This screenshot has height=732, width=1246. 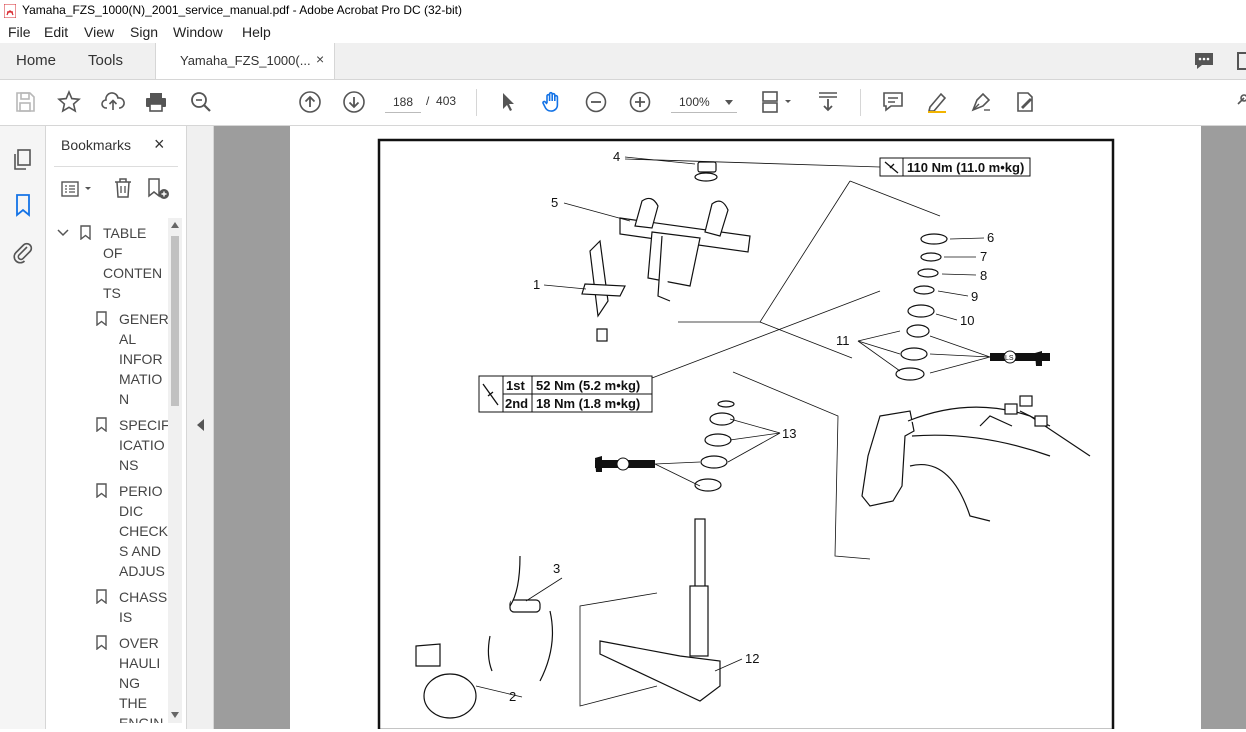 What do you see at coordinates (512, 696) in the screenshot?
I see `callout-2: 2` at bounding box center [512, 696].